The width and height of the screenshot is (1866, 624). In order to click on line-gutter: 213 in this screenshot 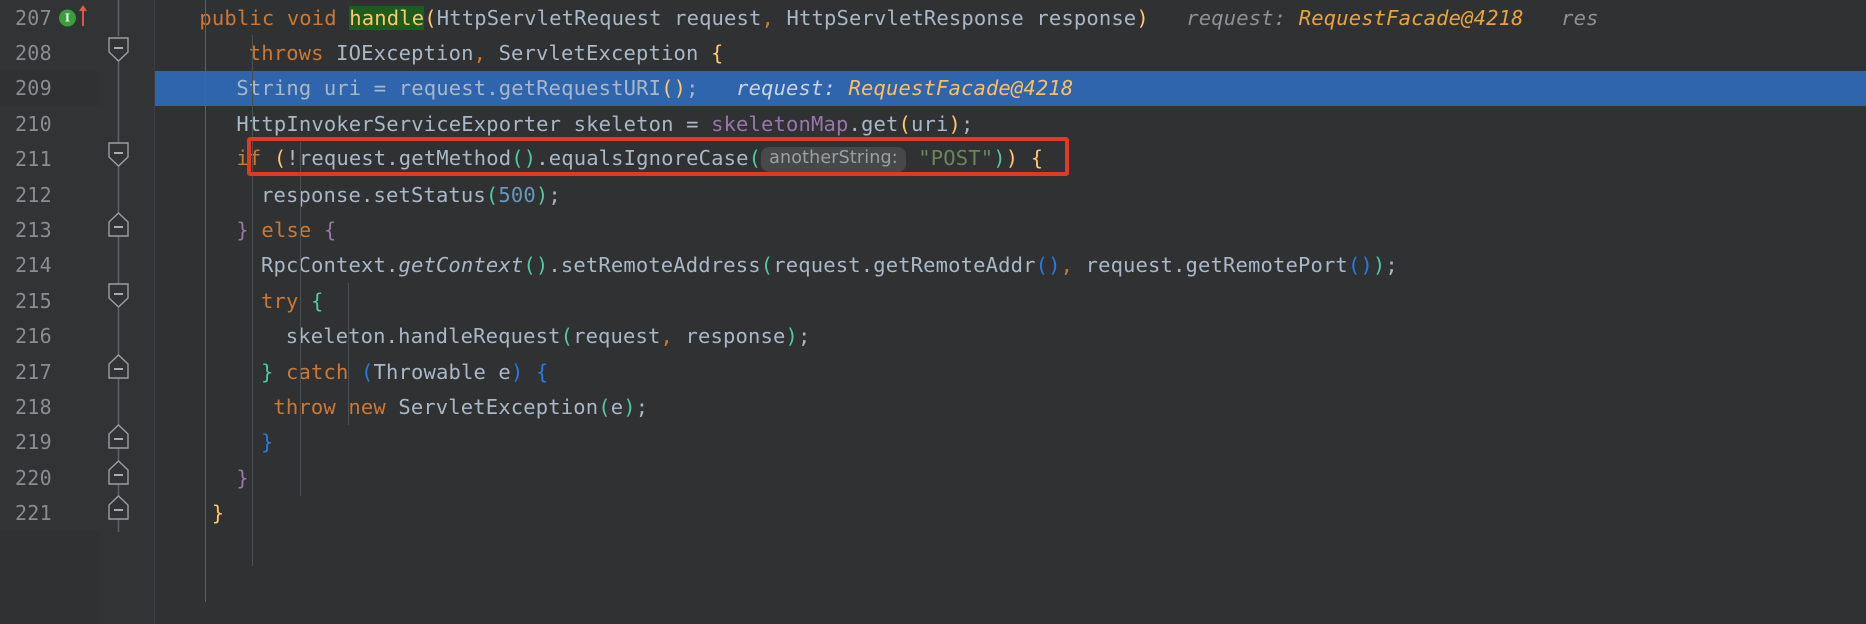, I will do `click(50, 230)`.